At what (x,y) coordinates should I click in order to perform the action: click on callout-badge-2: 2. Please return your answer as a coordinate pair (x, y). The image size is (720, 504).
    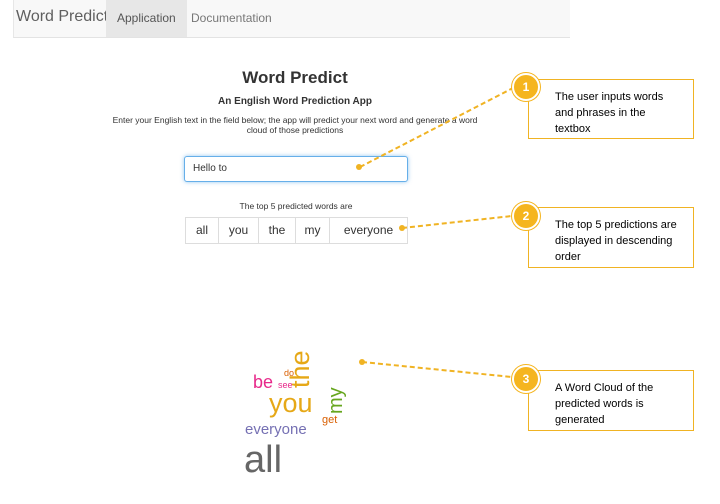
    Looking at the image, I should click on (526, 216).